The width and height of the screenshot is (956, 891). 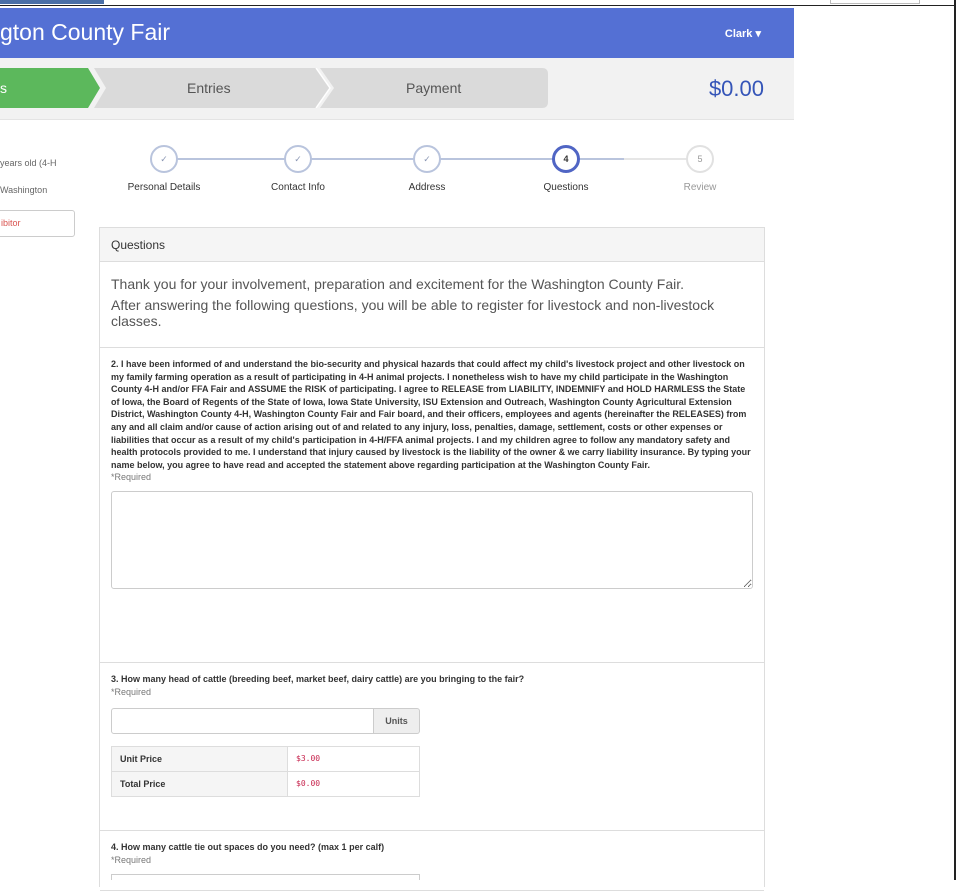 I want to click on units-addon: Units, so click(x=397, y=720).